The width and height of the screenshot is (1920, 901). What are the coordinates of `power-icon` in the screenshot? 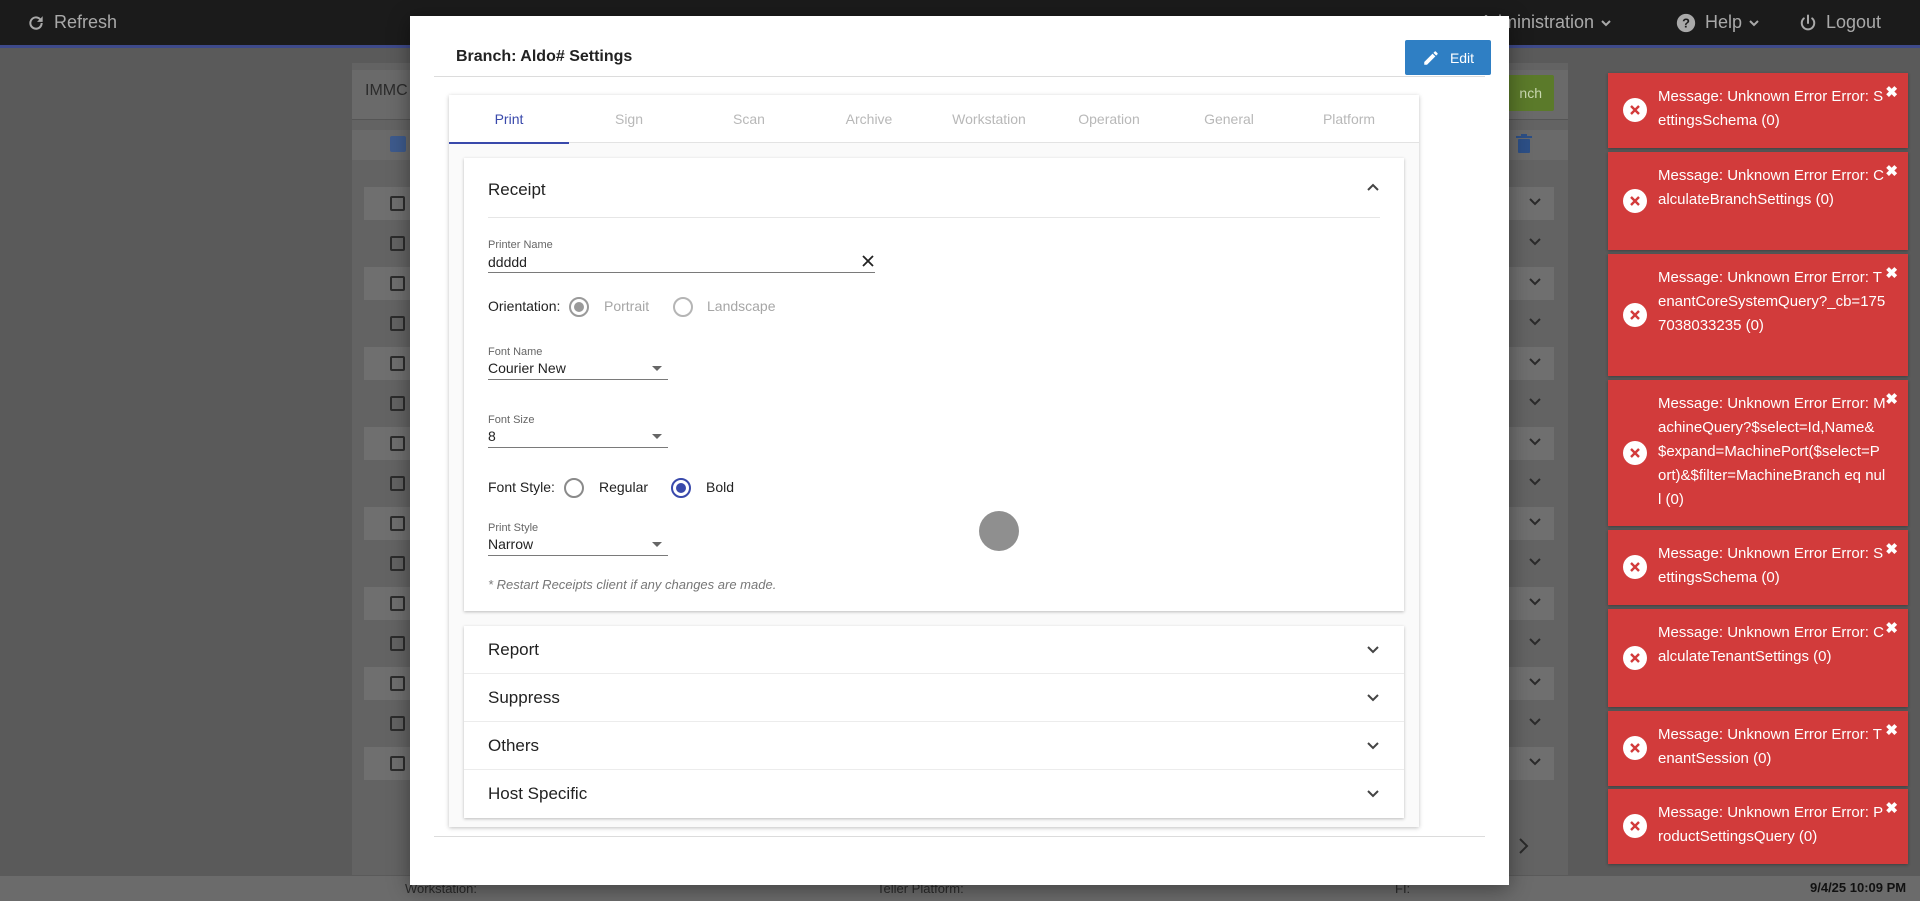 It's located at (1808, 22).